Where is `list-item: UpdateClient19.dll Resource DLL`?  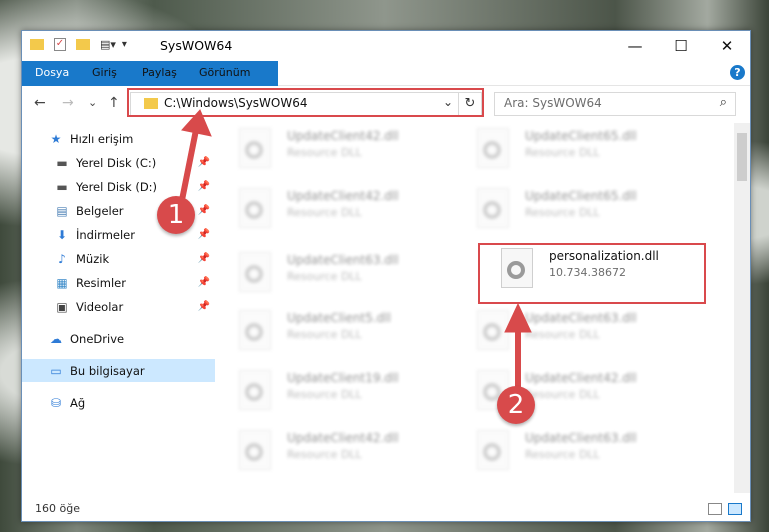 list-item: UpdateClient19.dll Resource DLL is located at coordinates (340, 390).